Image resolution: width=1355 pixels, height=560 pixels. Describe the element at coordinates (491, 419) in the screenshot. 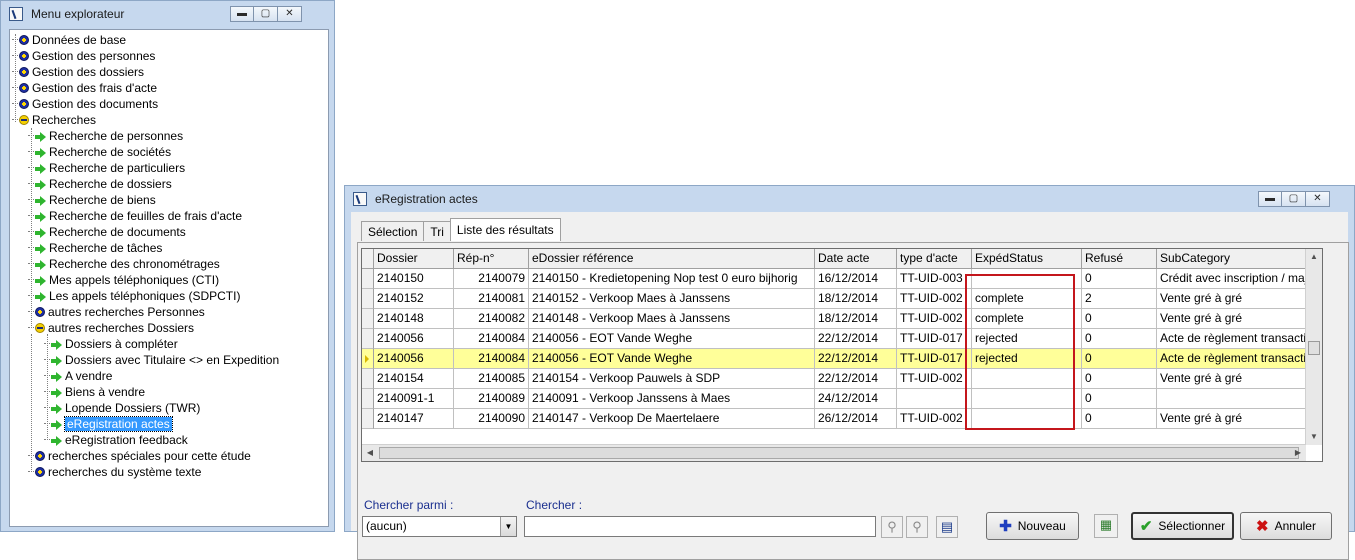

I see `table-cell: 2140090` at that location.